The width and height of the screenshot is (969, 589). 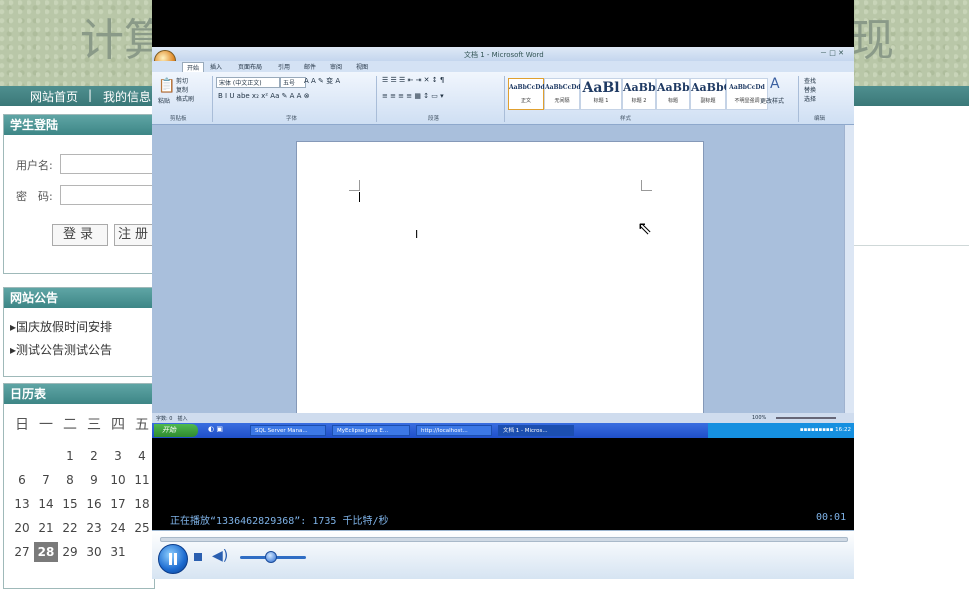 I want to click on calendar-day: 3, so click(x=118, y=456).